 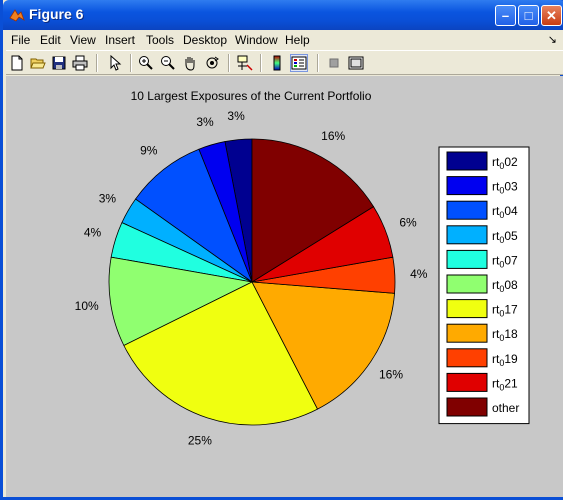 I want to click on menu-insert: Insert, so click(x=120, y=40).